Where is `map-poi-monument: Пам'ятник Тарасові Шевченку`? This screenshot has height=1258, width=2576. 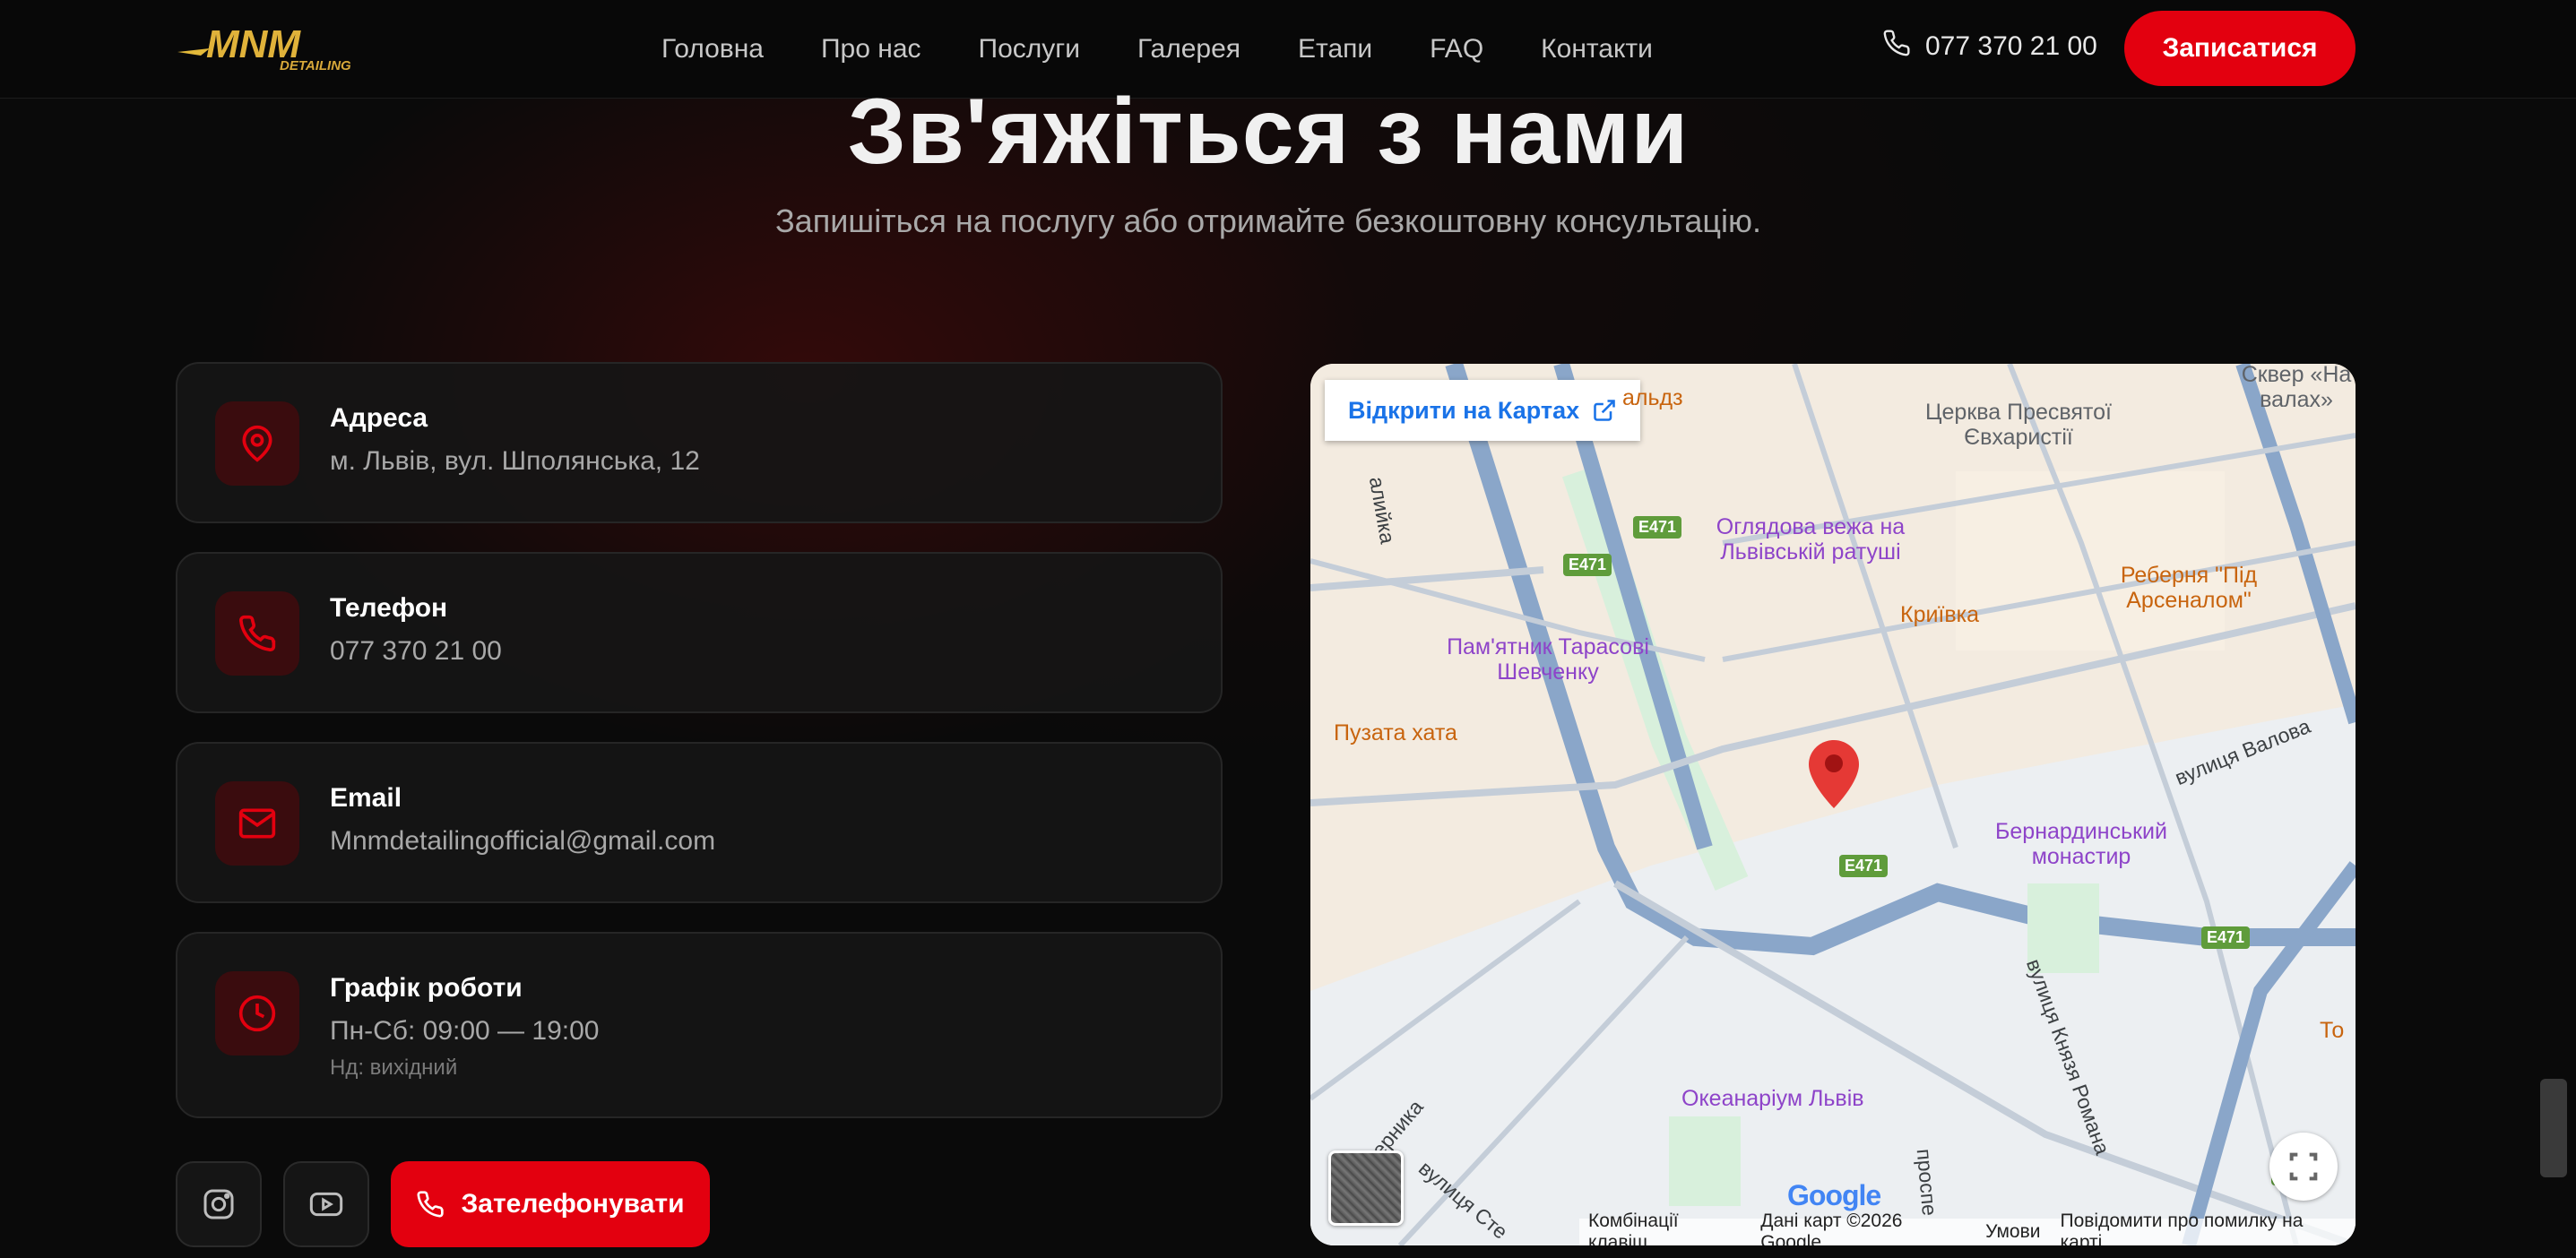 map-poi-monument: Пам'ятник Тарасові Шевченку is located at coordinates (1548, 659).